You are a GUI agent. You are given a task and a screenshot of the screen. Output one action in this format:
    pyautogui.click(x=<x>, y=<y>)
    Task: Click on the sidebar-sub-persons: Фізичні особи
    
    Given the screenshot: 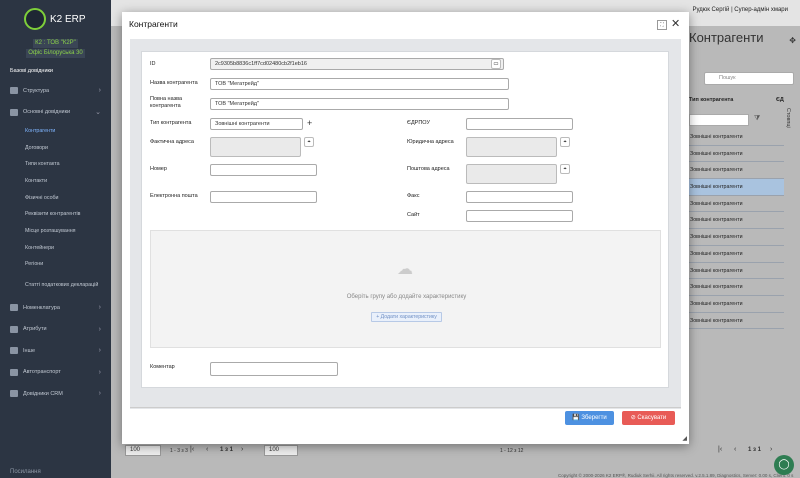 What is the action you would take?
    pyautogui.click(x=55, y=198)
    